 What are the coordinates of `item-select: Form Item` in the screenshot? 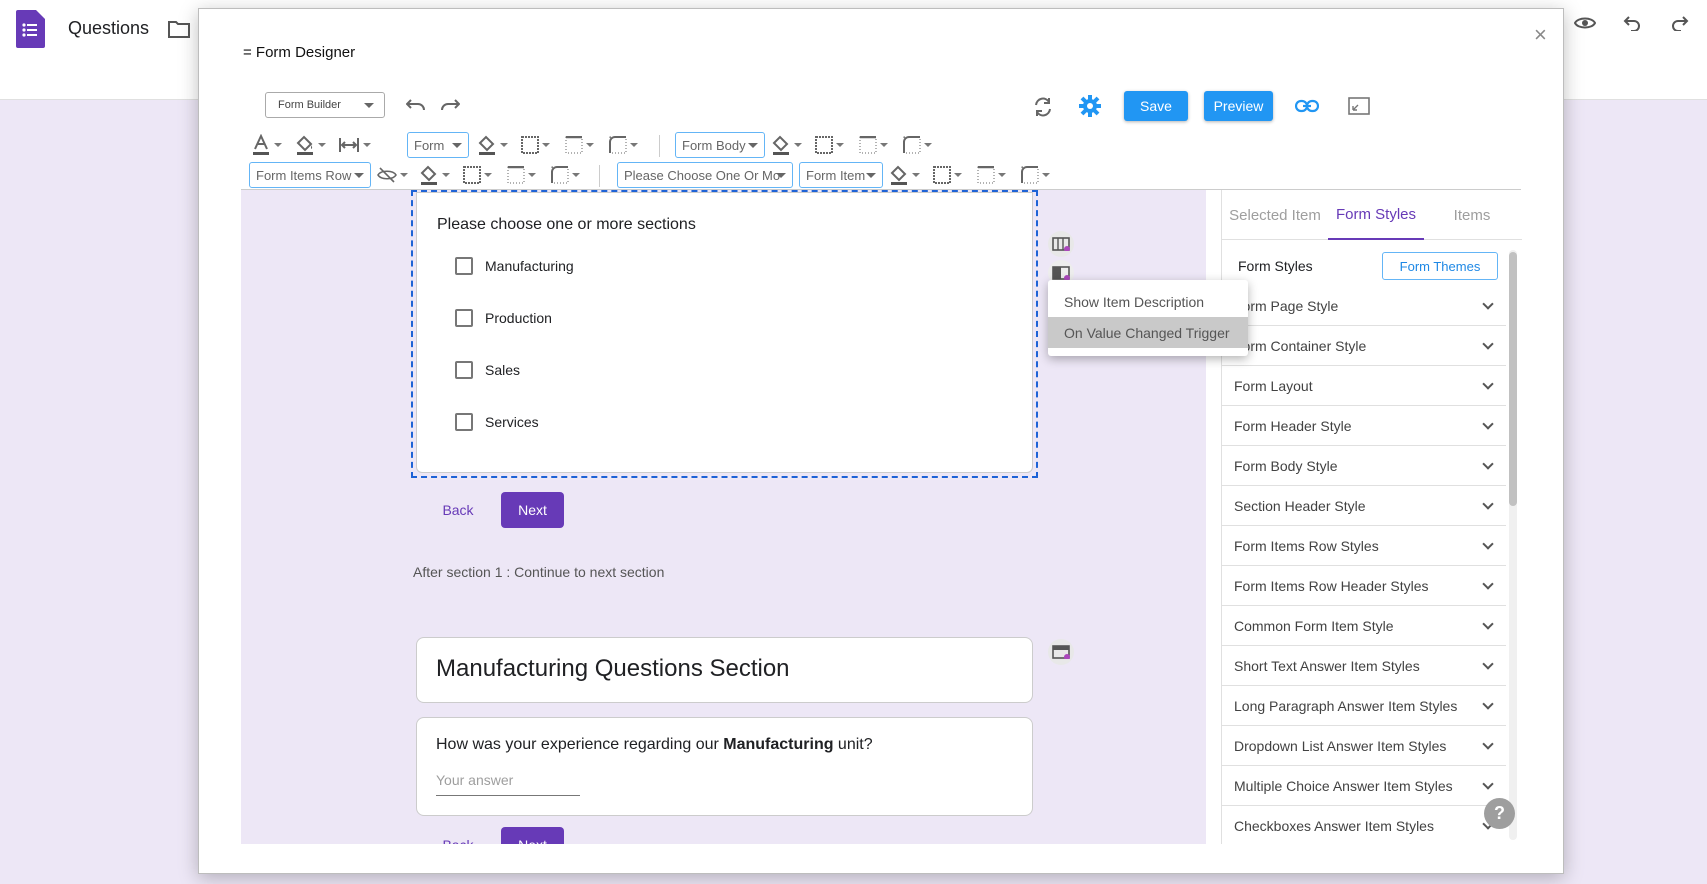 It's located at (841, 175).